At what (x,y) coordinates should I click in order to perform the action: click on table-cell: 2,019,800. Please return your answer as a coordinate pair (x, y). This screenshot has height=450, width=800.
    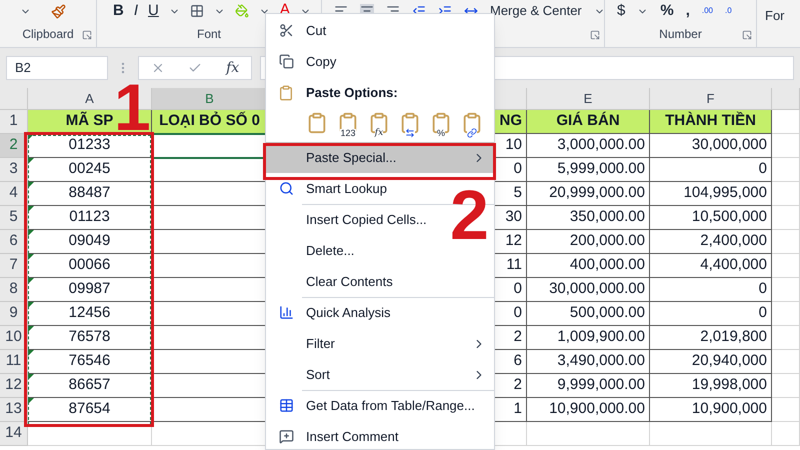
    Looking at the image, I should click on (711, 338).